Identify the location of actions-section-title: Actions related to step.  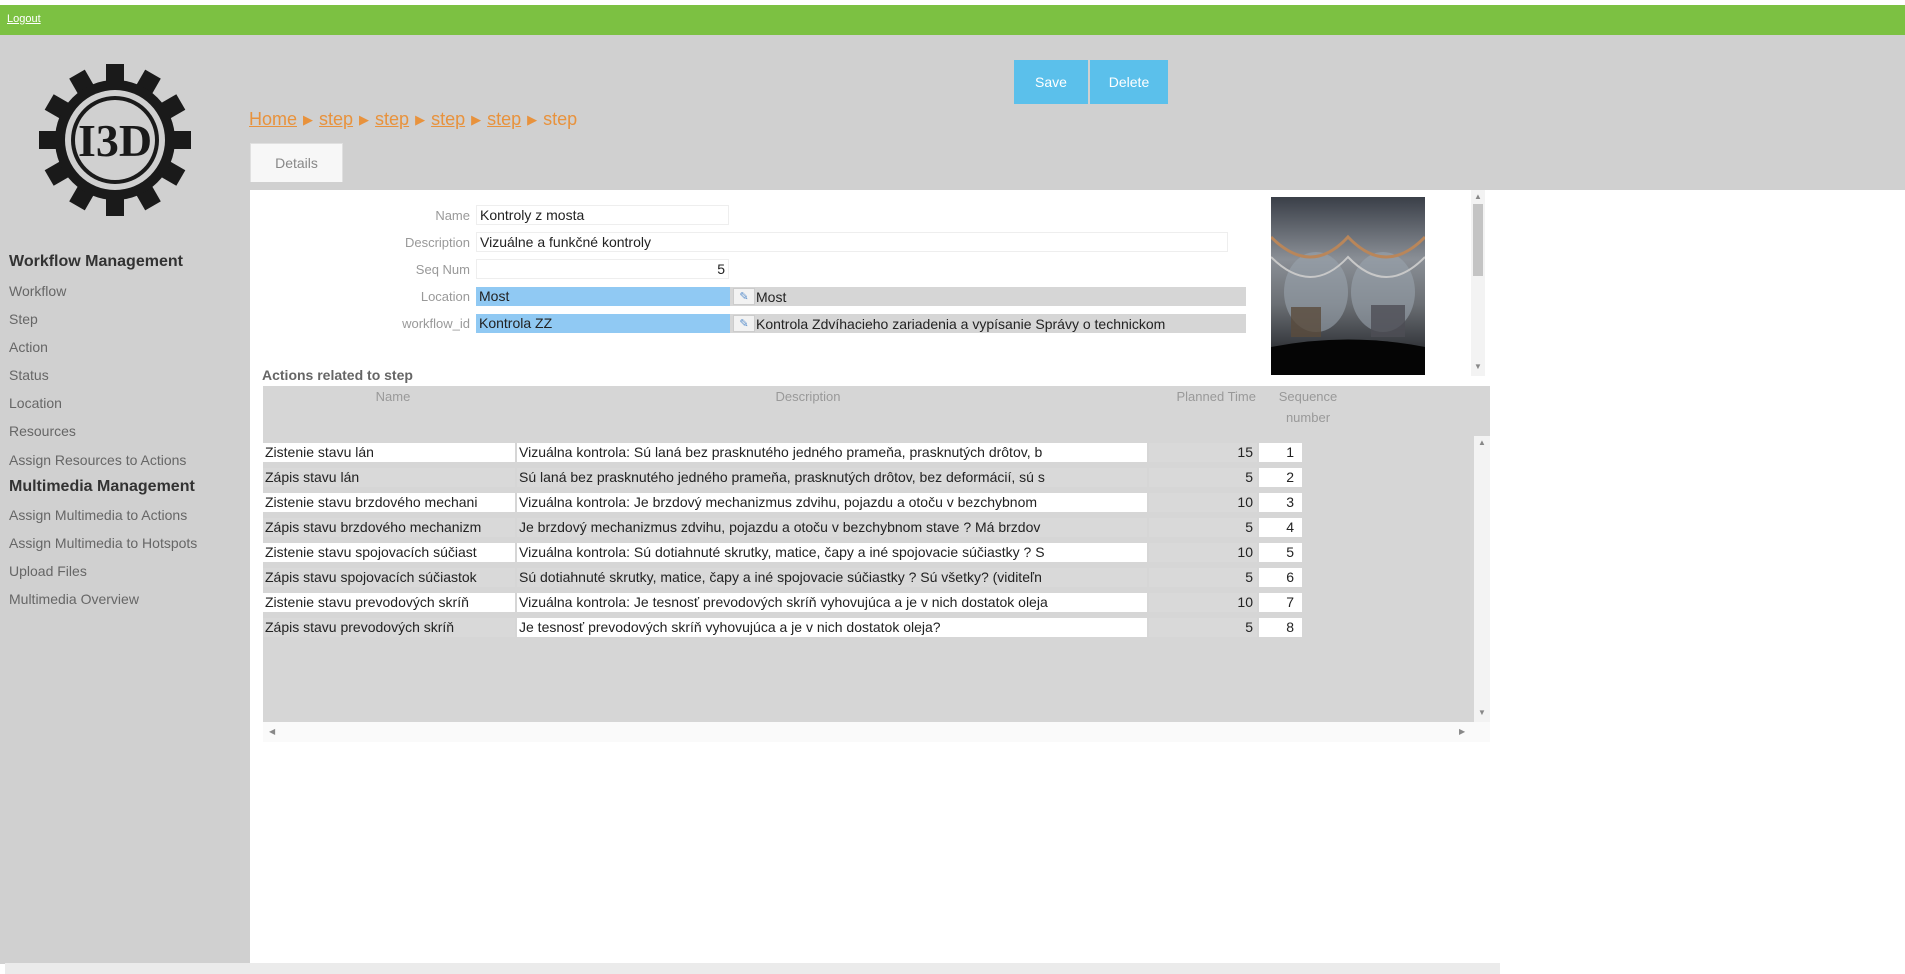
(337, 375).